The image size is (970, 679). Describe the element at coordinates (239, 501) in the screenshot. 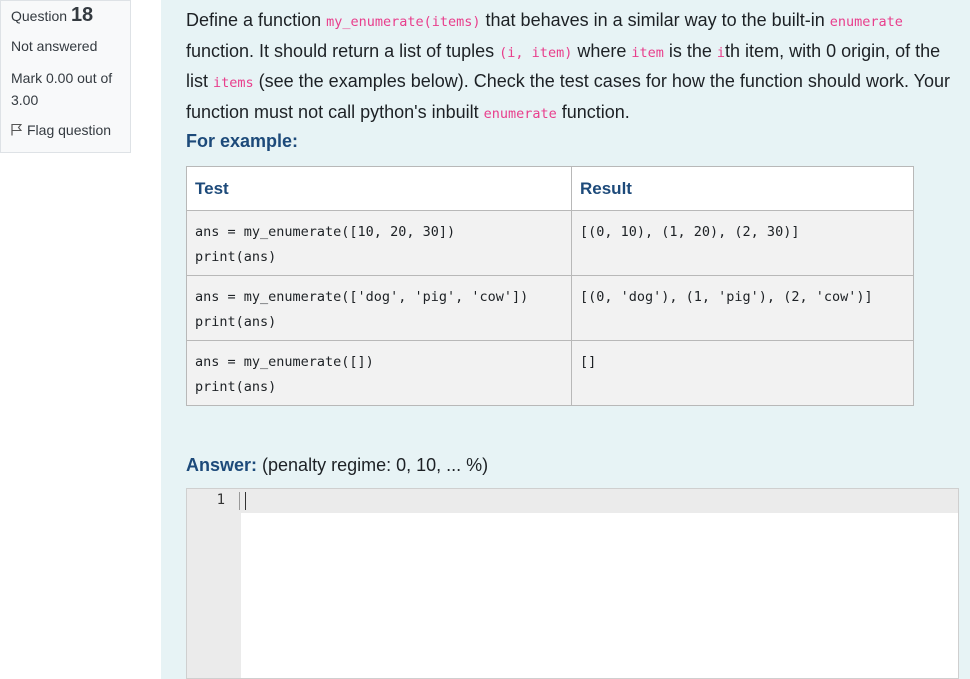

I see `gutter-divider` at that location.